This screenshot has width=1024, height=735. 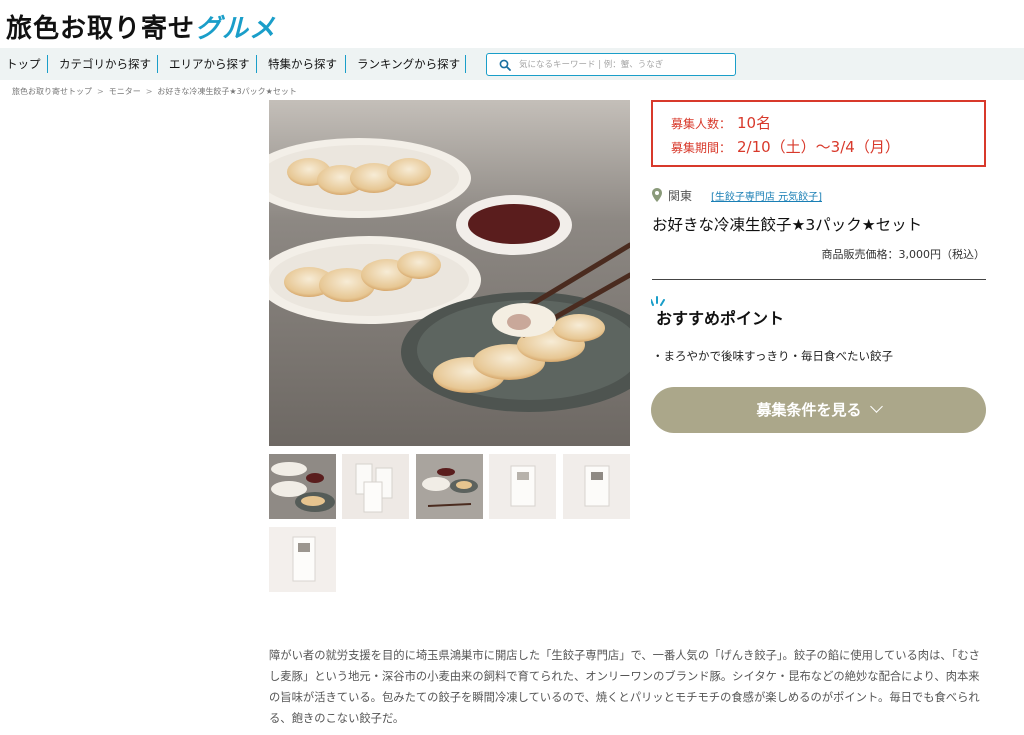 I want to click on section-divider, so click(x=819, y=279).